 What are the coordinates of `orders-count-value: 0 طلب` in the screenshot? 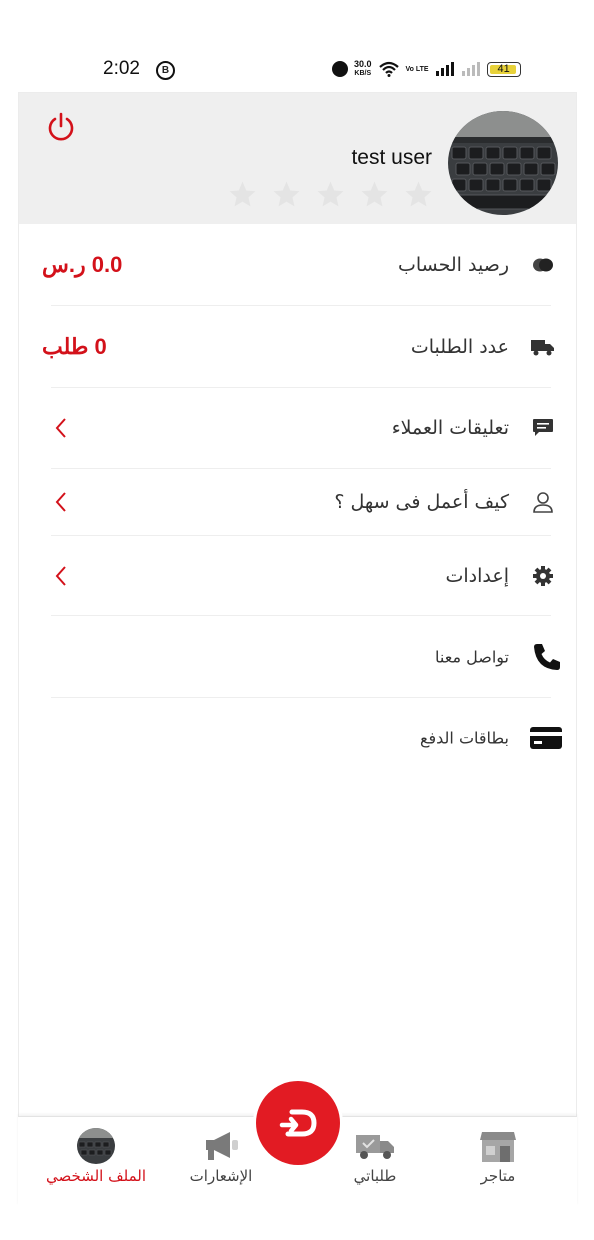 It's located at (74, 346).